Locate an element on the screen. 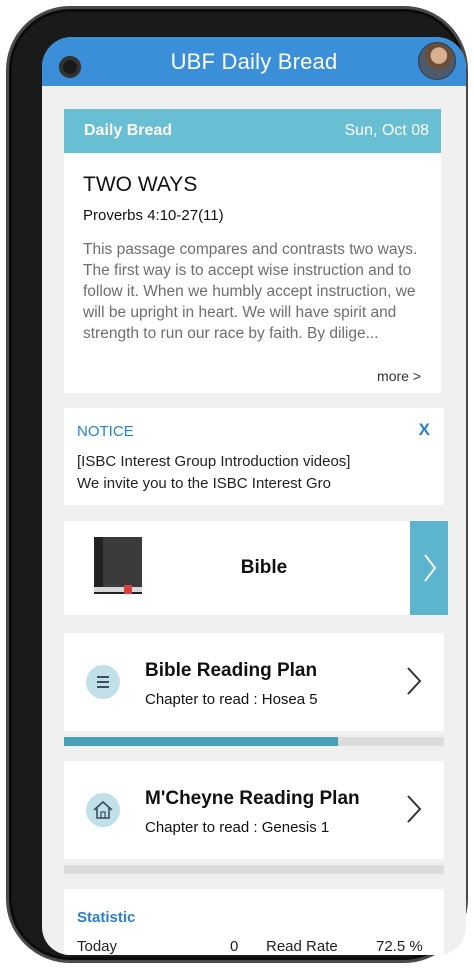 Image resolution: width=474 pixels, height=969 pixels. bible-card: Bible is located at coordinates (256, 568).